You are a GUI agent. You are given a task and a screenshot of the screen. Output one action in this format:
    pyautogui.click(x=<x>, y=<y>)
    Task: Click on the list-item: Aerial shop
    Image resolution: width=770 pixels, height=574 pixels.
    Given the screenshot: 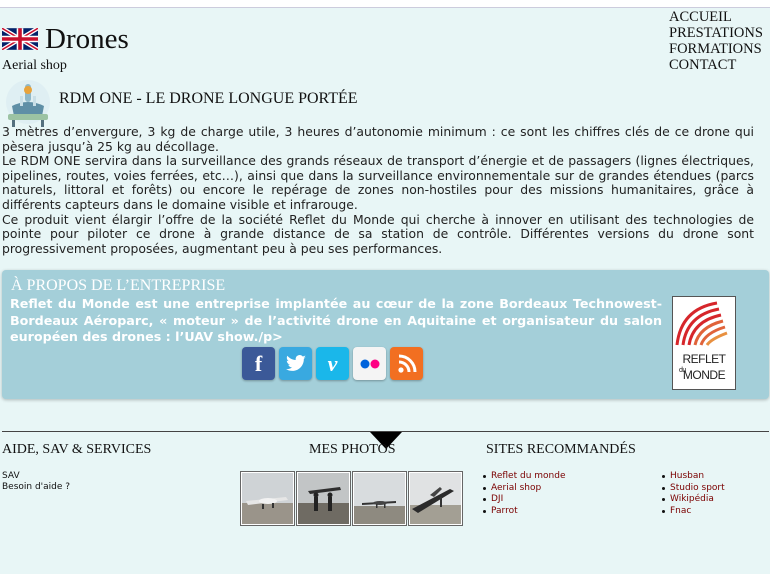 What is the action you would take?
    pyautogui.click(x=524, y=489)
    